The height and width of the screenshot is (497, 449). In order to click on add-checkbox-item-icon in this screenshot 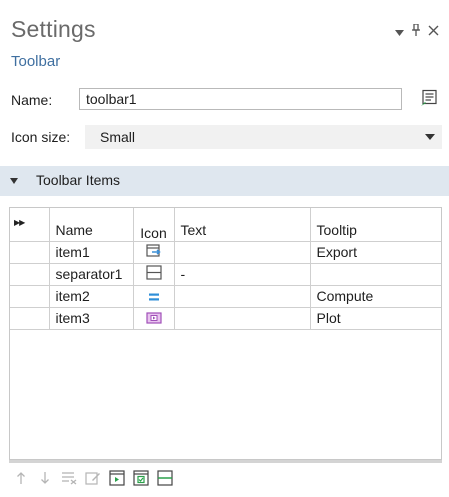, I will do `click(141, 478)`.